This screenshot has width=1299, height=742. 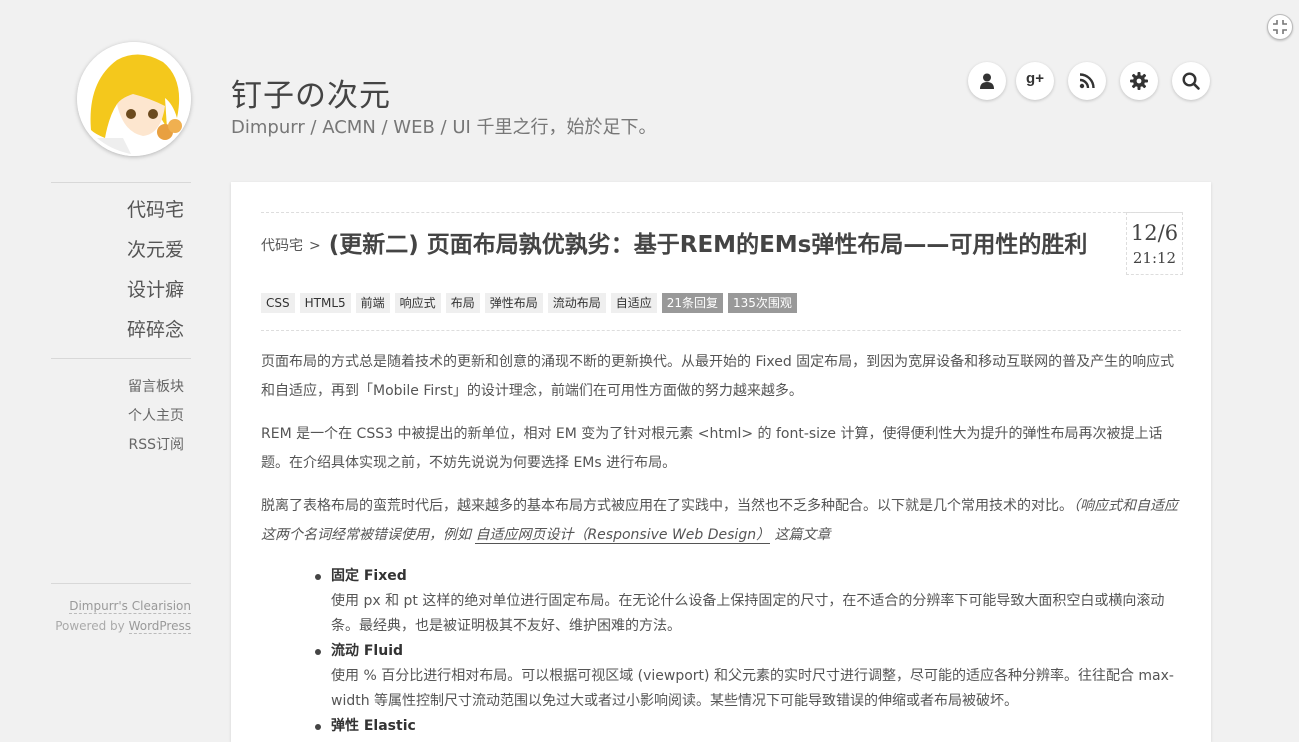 I want to click on search-icon, so click(x=1191, y=81).